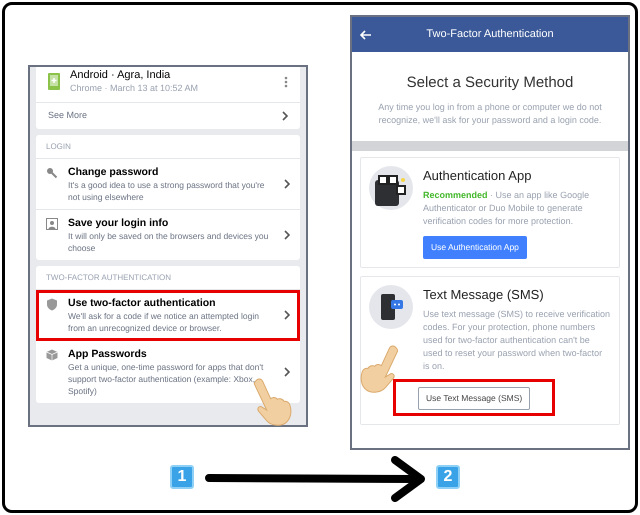 The width and height of the screenshot is (640, 515). What do you see at coordinates (121, 75) in the screenshot?
I see `device-name: Android · Agra, India` at bounding box center [121, 75].